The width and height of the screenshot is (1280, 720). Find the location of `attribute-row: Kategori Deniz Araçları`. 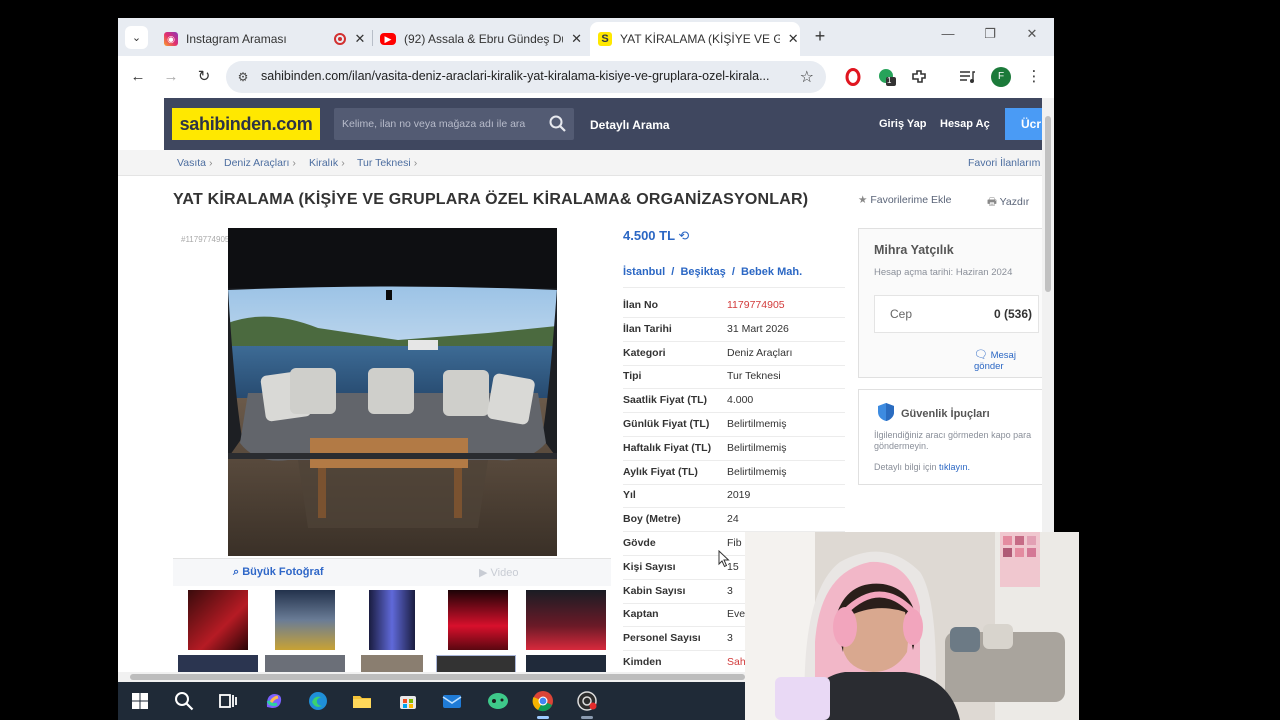

attribute-row: Kategori Deniz Araçları is located at coordinates (734, 354).